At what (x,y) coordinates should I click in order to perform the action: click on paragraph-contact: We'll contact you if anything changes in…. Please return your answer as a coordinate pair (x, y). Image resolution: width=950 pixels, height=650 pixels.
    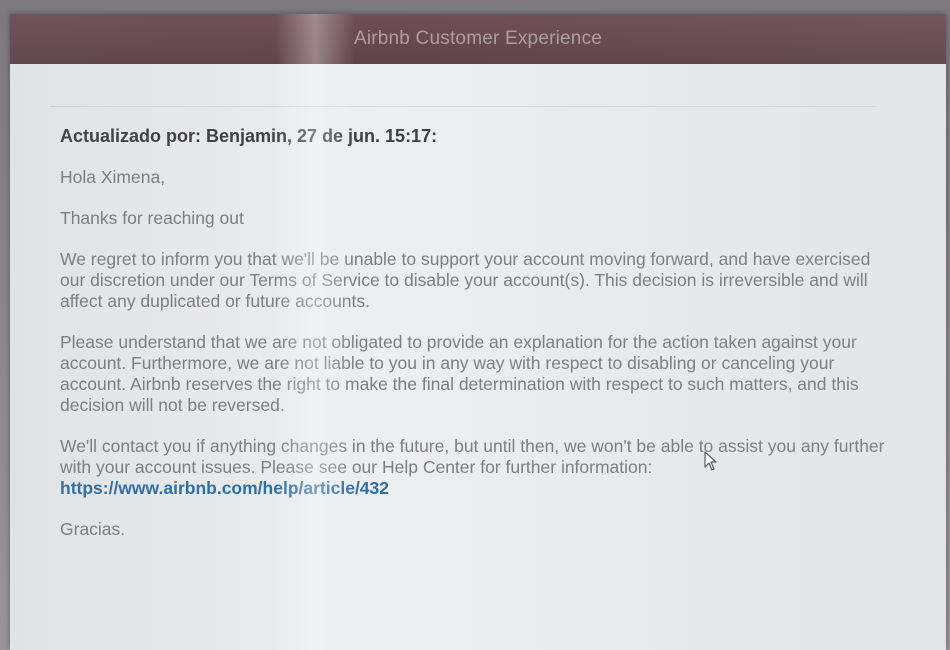
    Looking at the image, I should click on (475, 467).